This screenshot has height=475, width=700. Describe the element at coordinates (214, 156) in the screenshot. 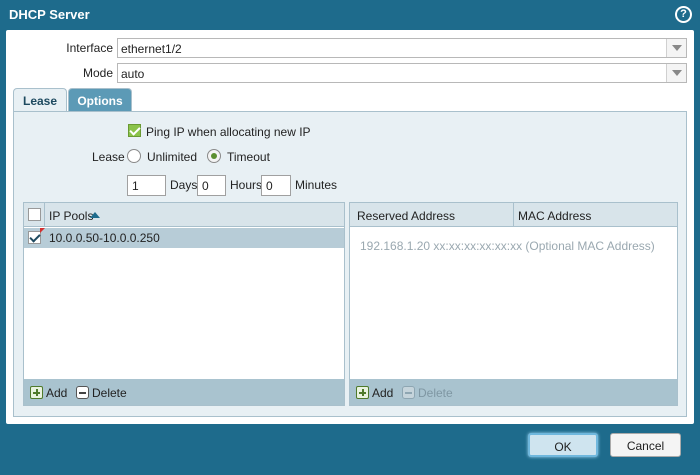

I see `timeout-radio` at that location.